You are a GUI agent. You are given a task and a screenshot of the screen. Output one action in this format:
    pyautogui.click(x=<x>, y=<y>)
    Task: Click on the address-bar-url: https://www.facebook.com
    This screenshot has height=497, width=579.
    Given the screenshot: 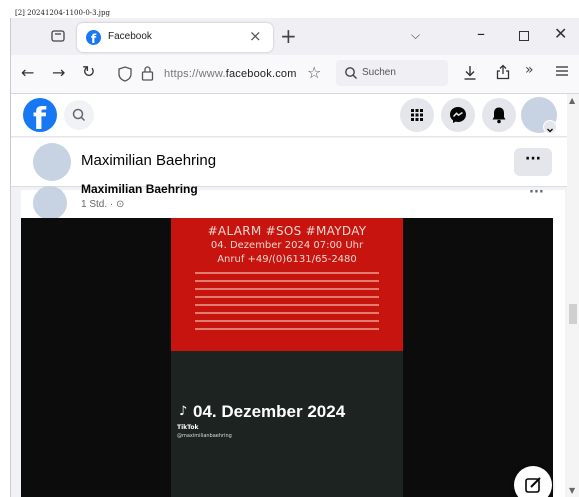 What is the action you would take?
    pyautogui.click(x=230, y=74)
    